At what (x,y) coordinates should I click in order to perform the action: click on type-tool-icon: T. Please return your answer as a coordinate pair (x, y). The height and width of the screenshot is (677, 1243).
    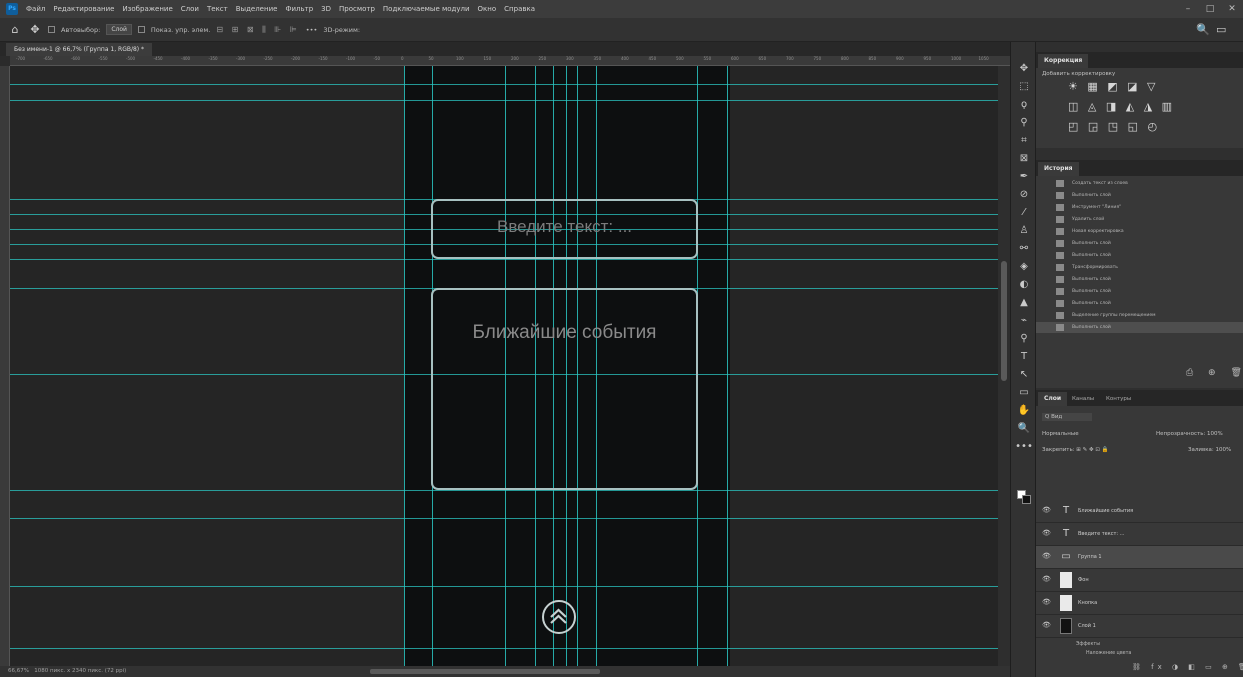
    Looking at the image, I should click on (1024, 357).